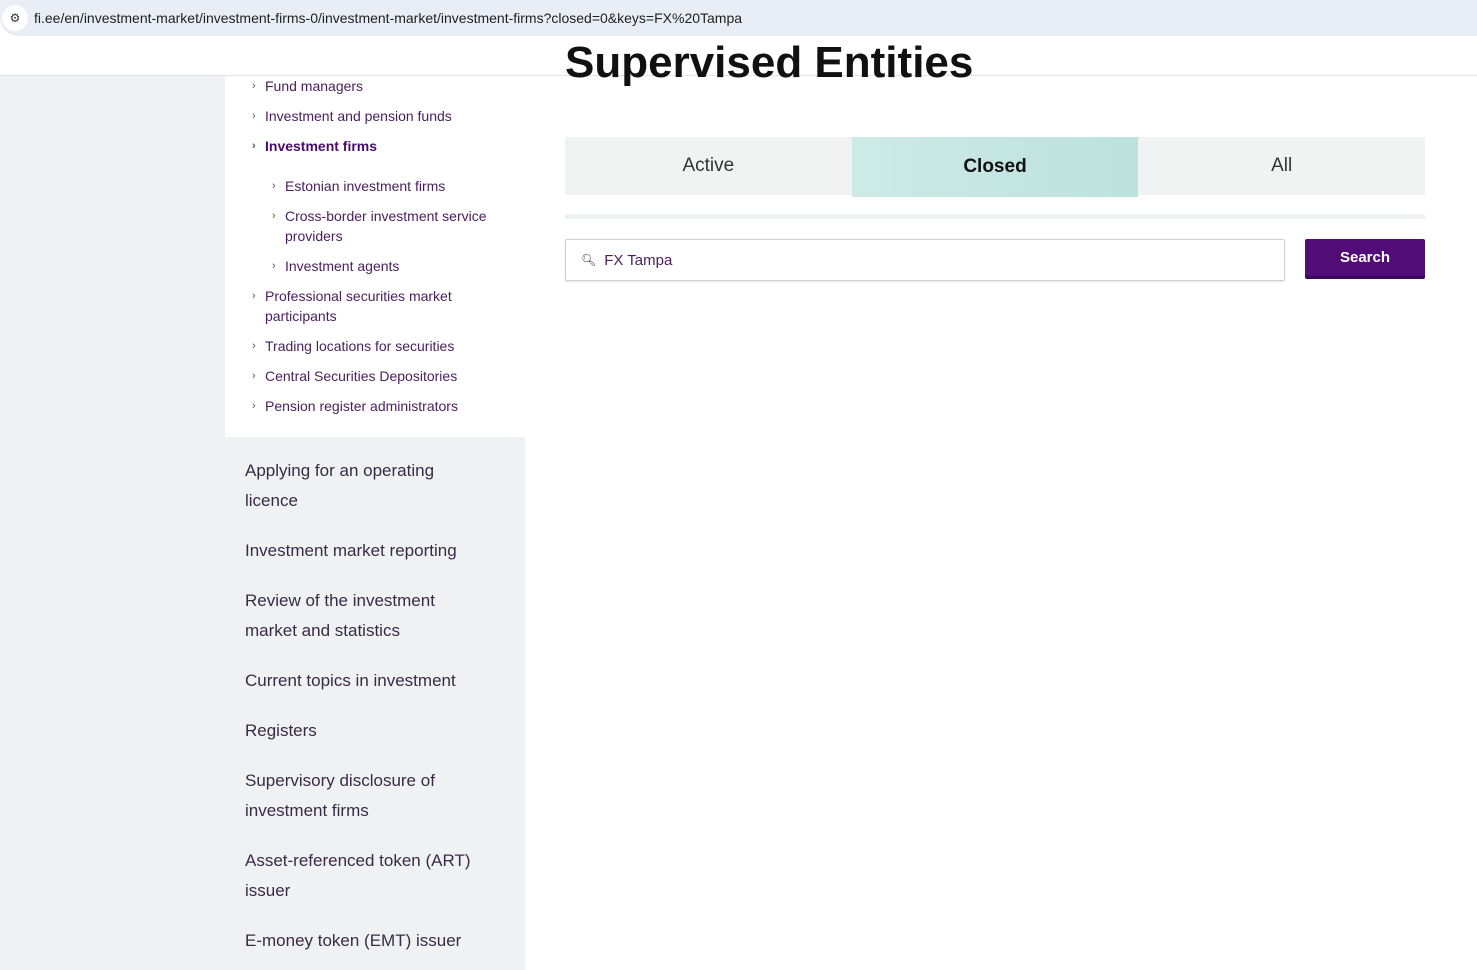 This screenshot has height=970, width=1477. I want to click on submenu-estonian-investment-firms: › Estonian investment firms, so click(359, 186).